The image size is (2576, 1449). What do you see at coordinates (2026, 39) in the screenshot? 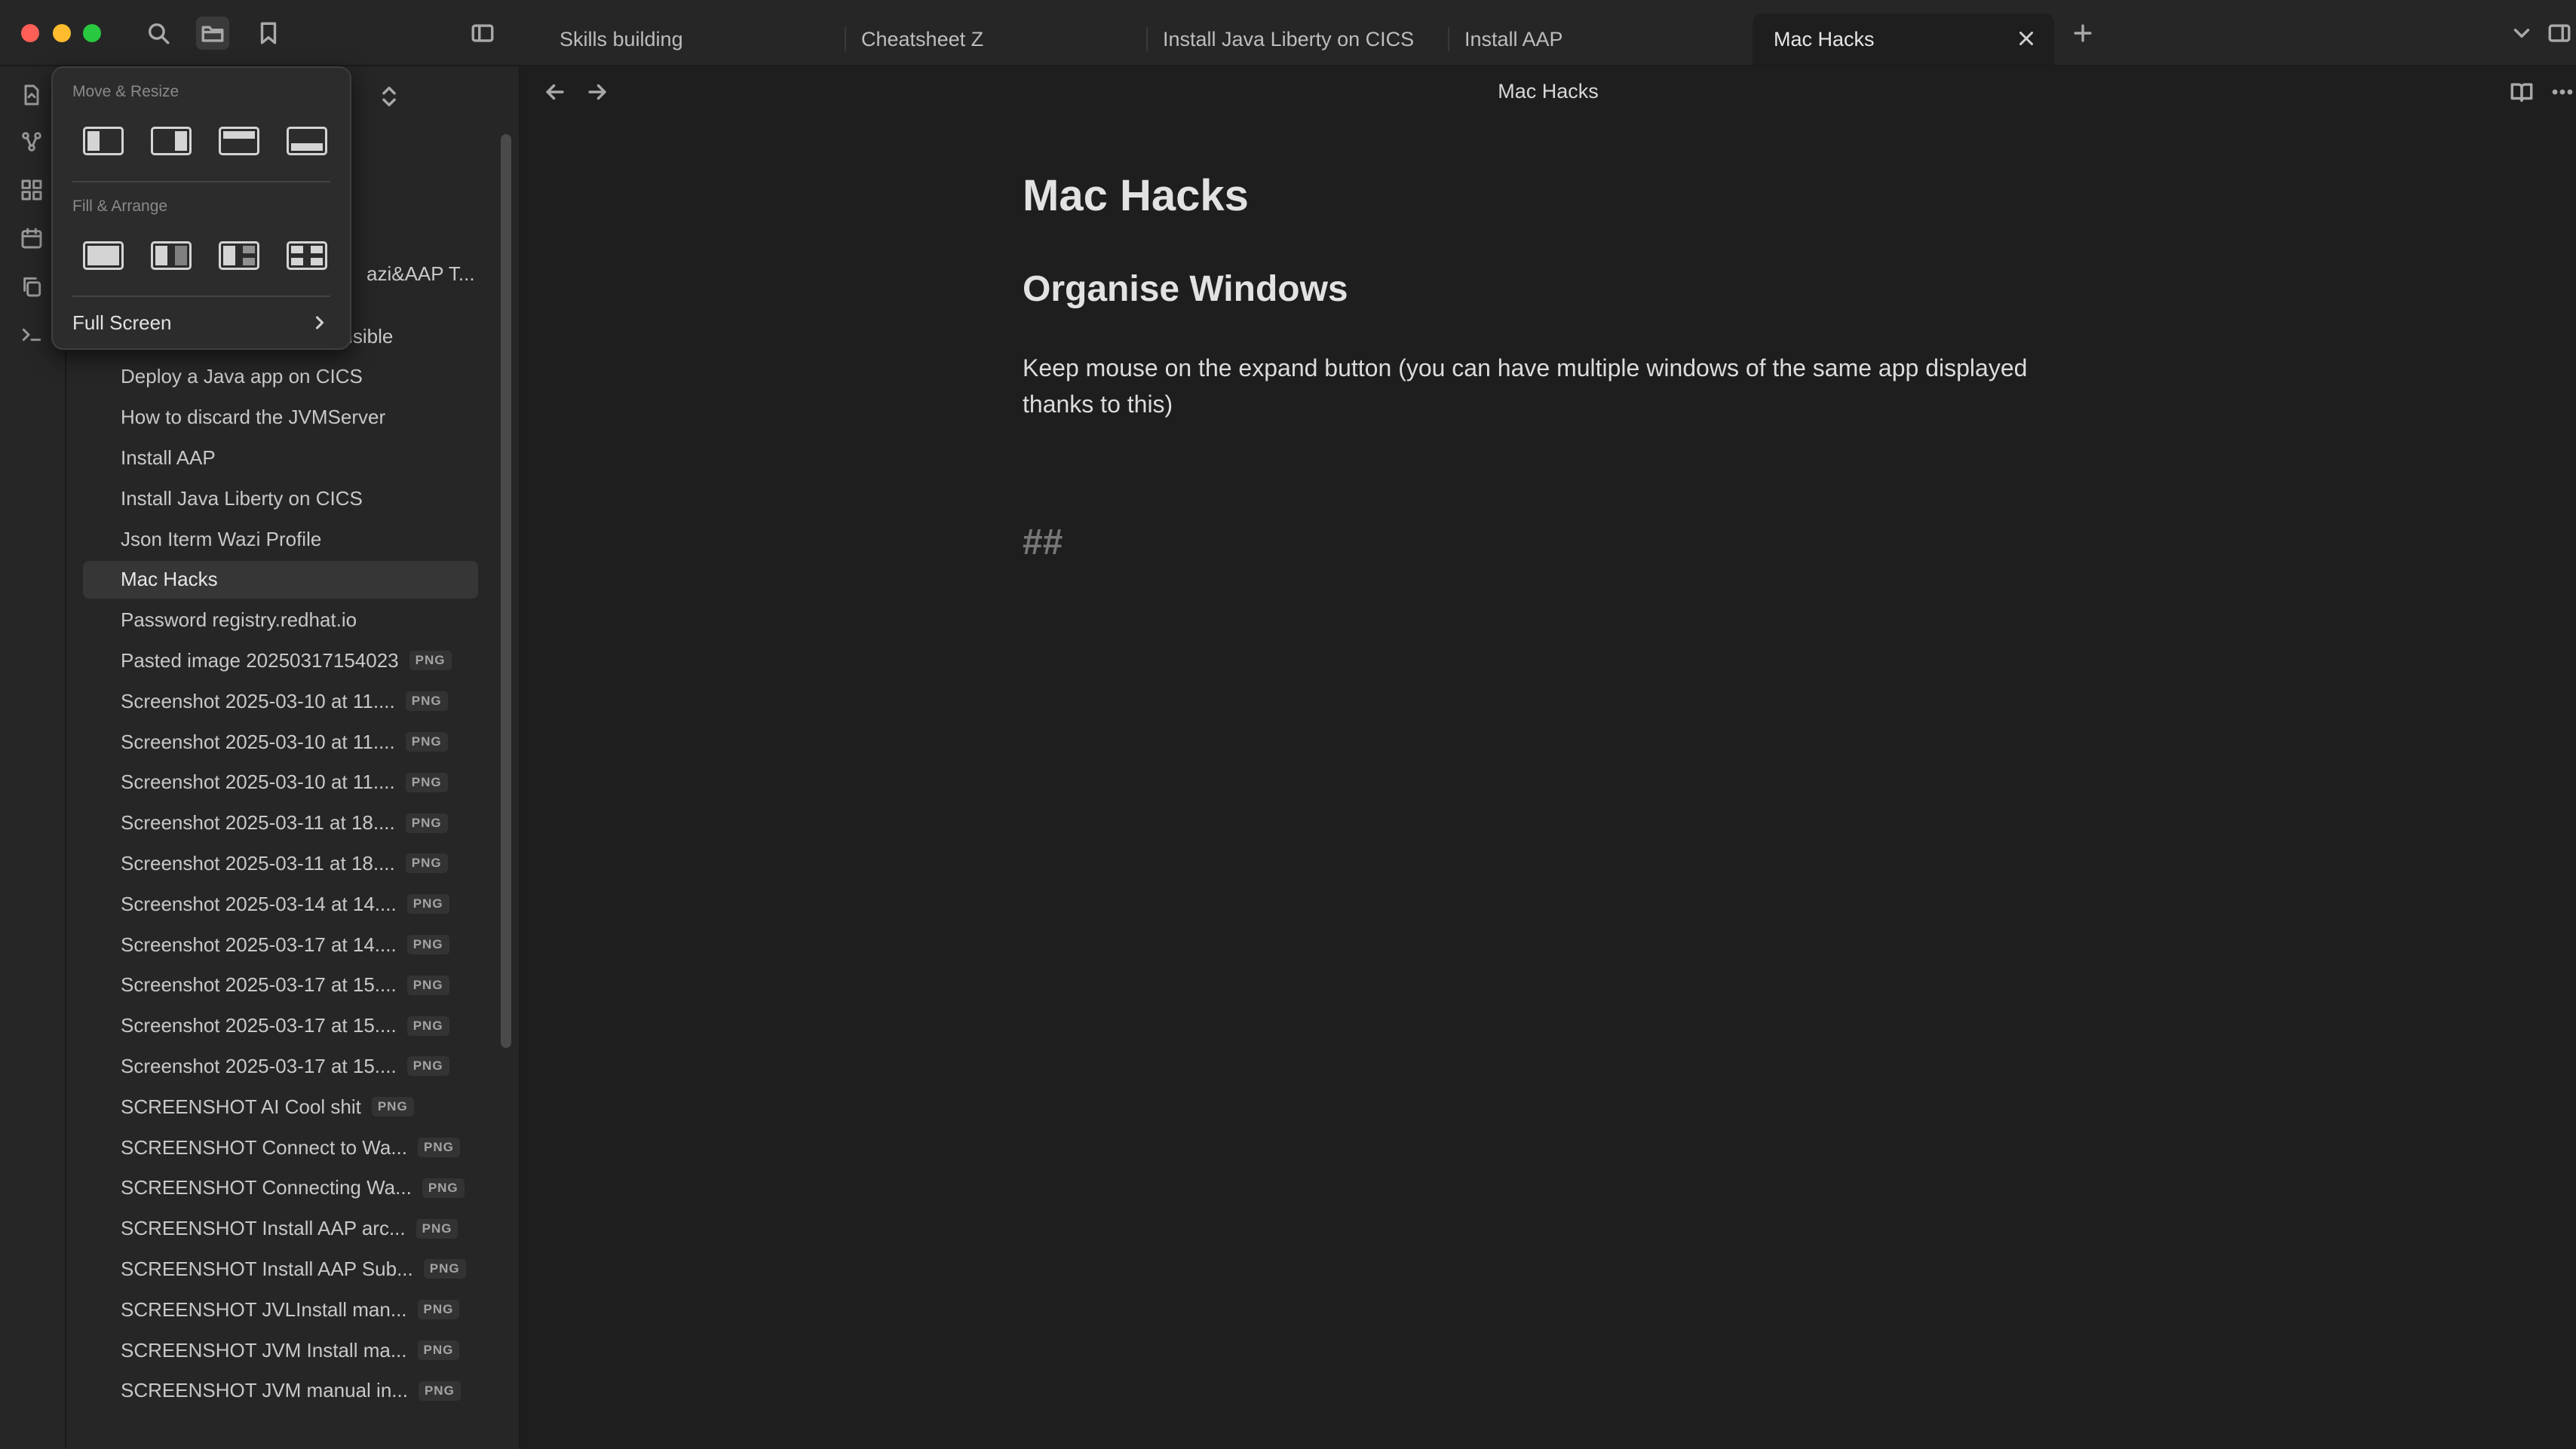
I see `close-tab-icon` at bounding box center [2026, 39].